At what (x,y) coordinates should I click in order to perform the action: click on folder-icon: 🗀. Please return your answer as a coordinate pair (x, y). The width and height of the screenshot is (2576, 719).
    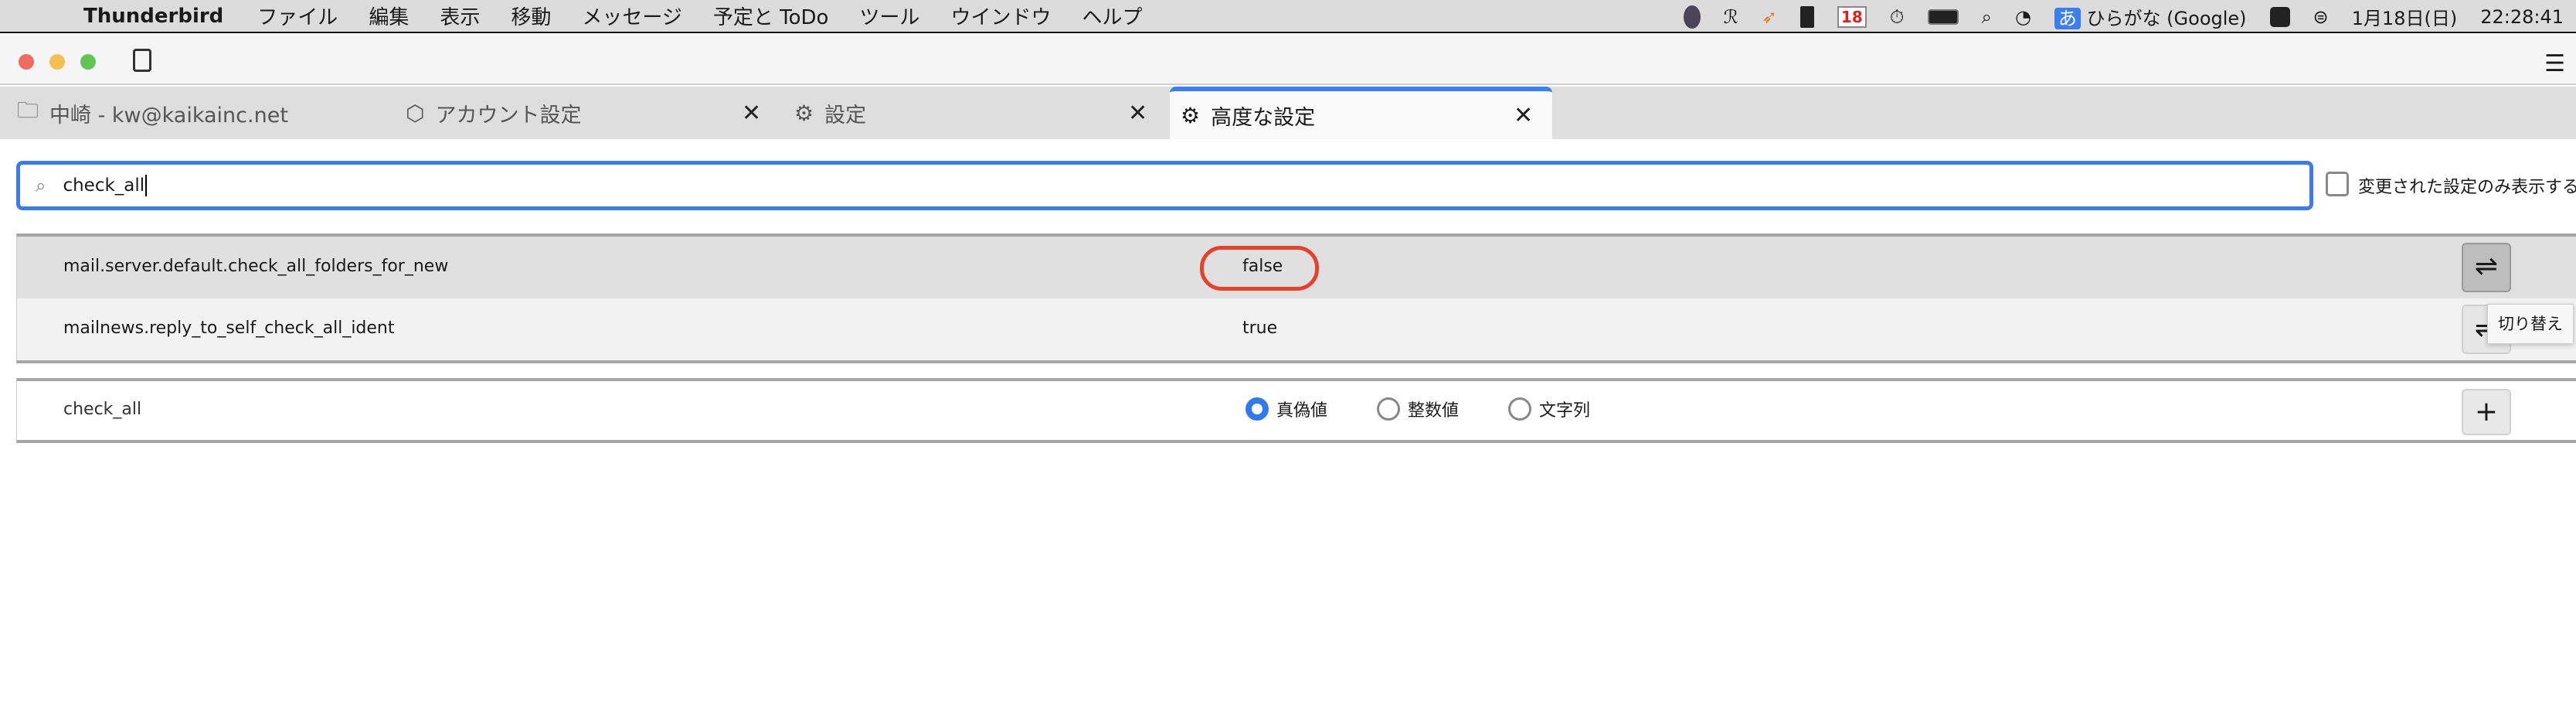
    Looking at the image, I should click on (28, 110).